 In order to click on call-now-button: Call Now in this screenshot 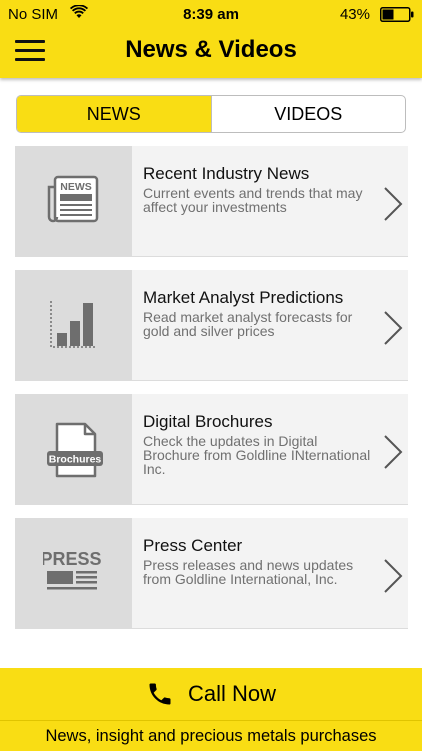, I will do `click(211, 694)`.